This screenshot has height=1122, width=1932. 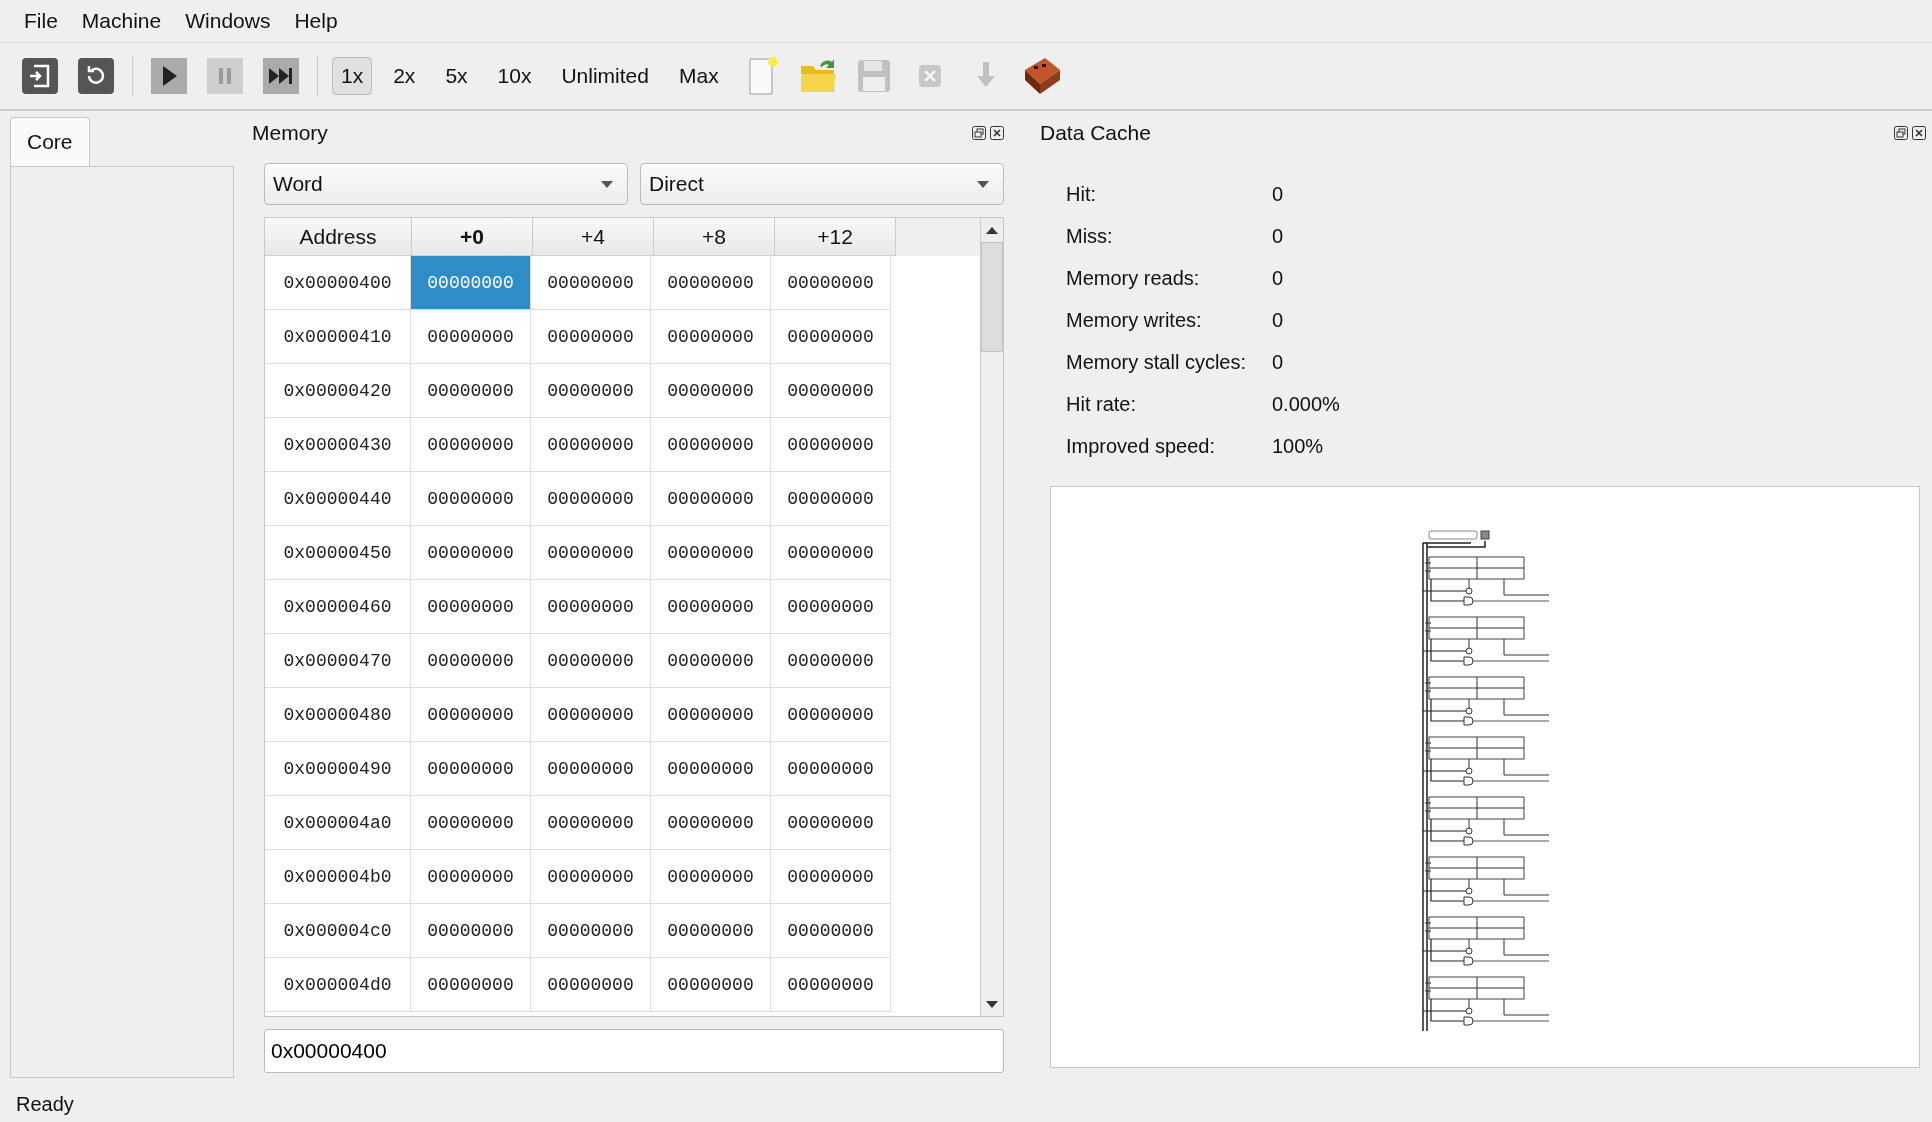 I want to click on up-arrow-icon, so click(x=992, y=230).